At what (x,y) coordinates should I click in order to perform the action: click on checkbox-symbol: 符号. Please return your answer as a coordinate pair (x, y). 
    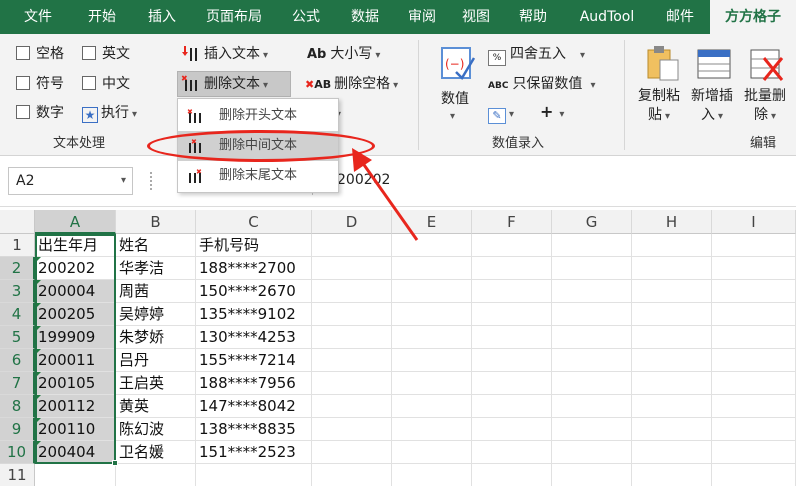
    Looking at the image, I should click on (40, 84).